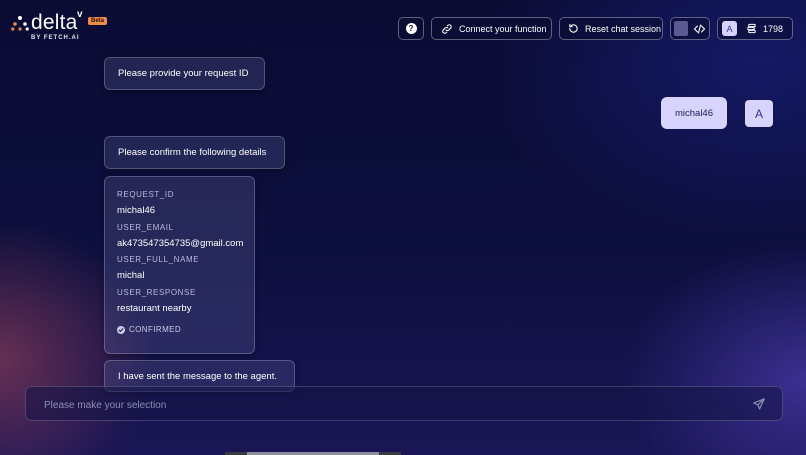  What do you see at coordinates (98, 21) in the screenshot?
I see `beta-badge: Beta` at bounding box center [98, 21].